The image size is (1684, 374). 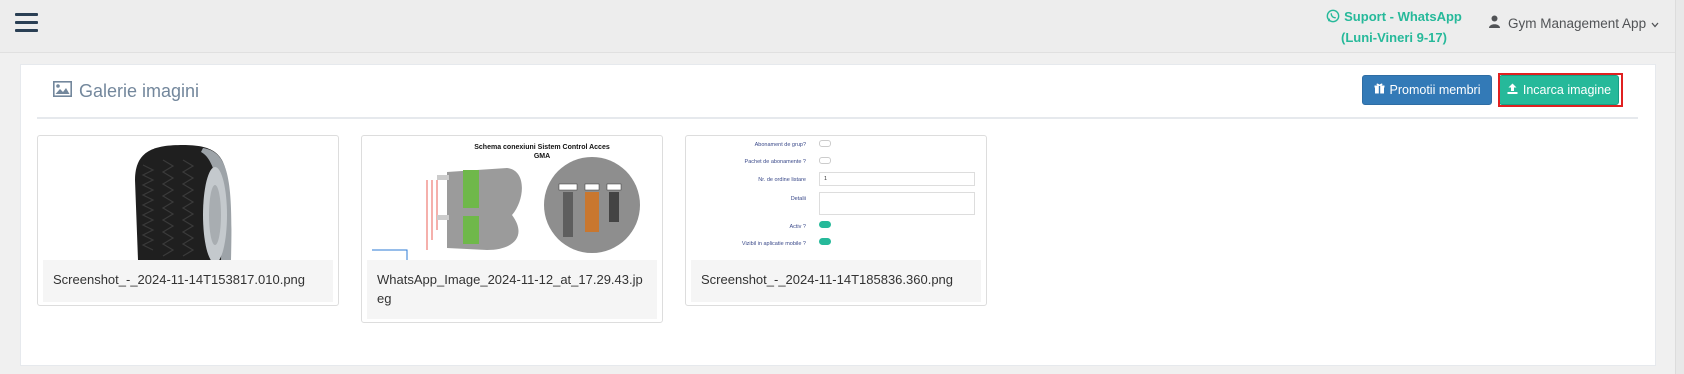 I want to click on form-label-details: Detalii, so click(x=798, y=199).